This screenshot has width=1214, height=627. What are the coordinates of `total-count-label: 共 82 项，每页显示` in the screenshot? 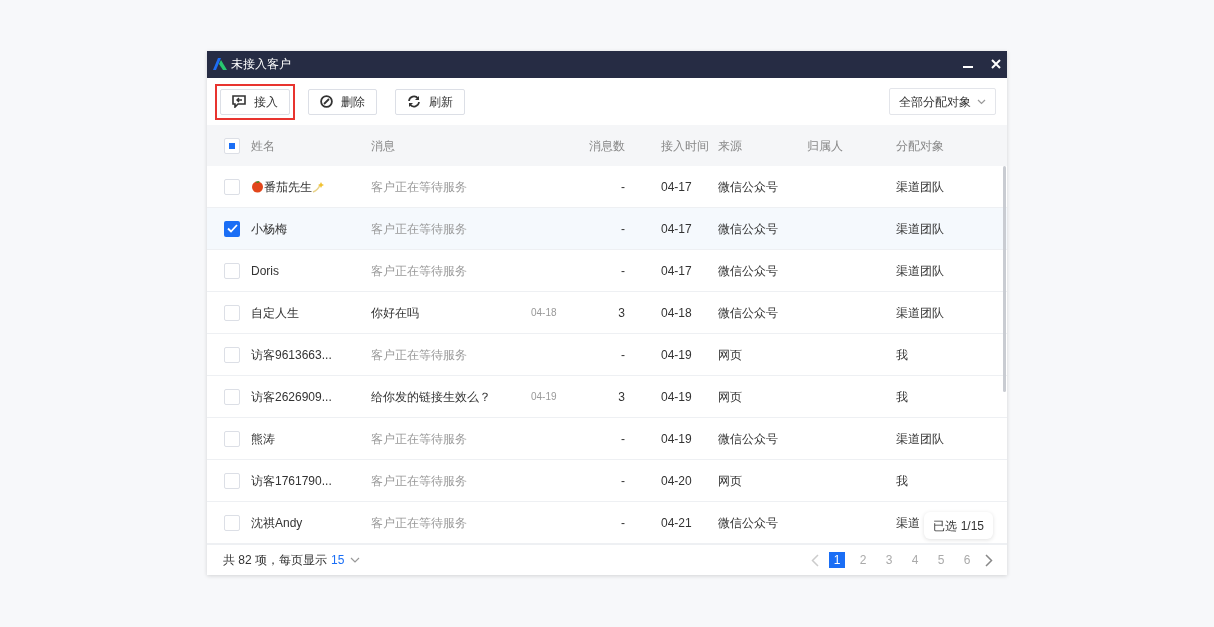 It's located at (275, 561).